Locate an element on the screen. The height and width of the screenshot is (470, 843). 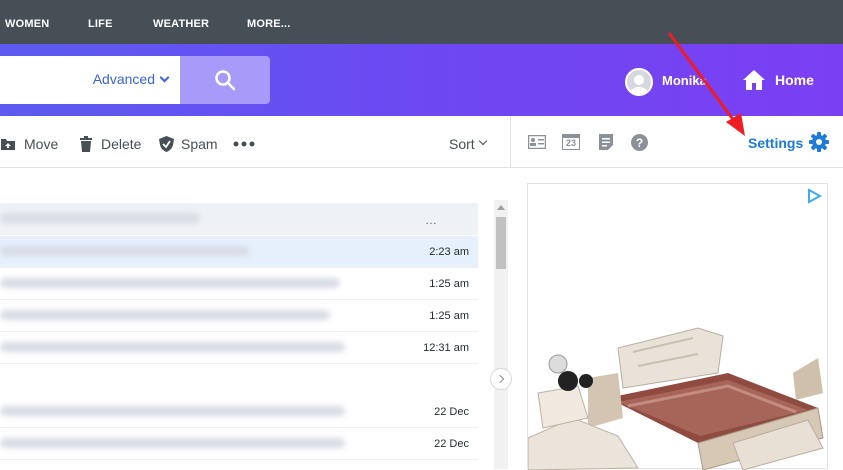
table-row: 12:31 am is located at coordinates (239, 348).